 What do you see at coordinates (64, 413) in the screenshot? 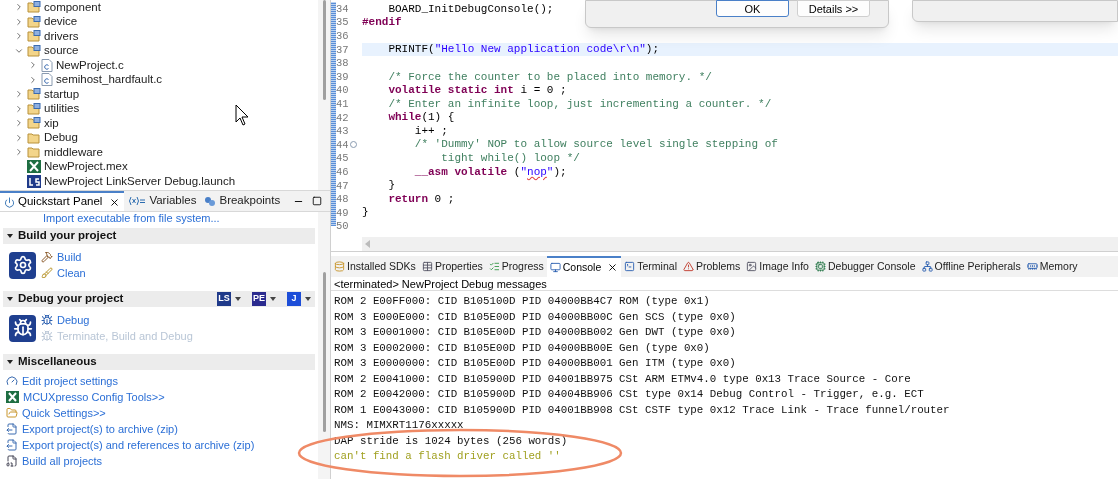
I see `quickstart-link: Quick Settings>>` at bounding box center [64, 413].